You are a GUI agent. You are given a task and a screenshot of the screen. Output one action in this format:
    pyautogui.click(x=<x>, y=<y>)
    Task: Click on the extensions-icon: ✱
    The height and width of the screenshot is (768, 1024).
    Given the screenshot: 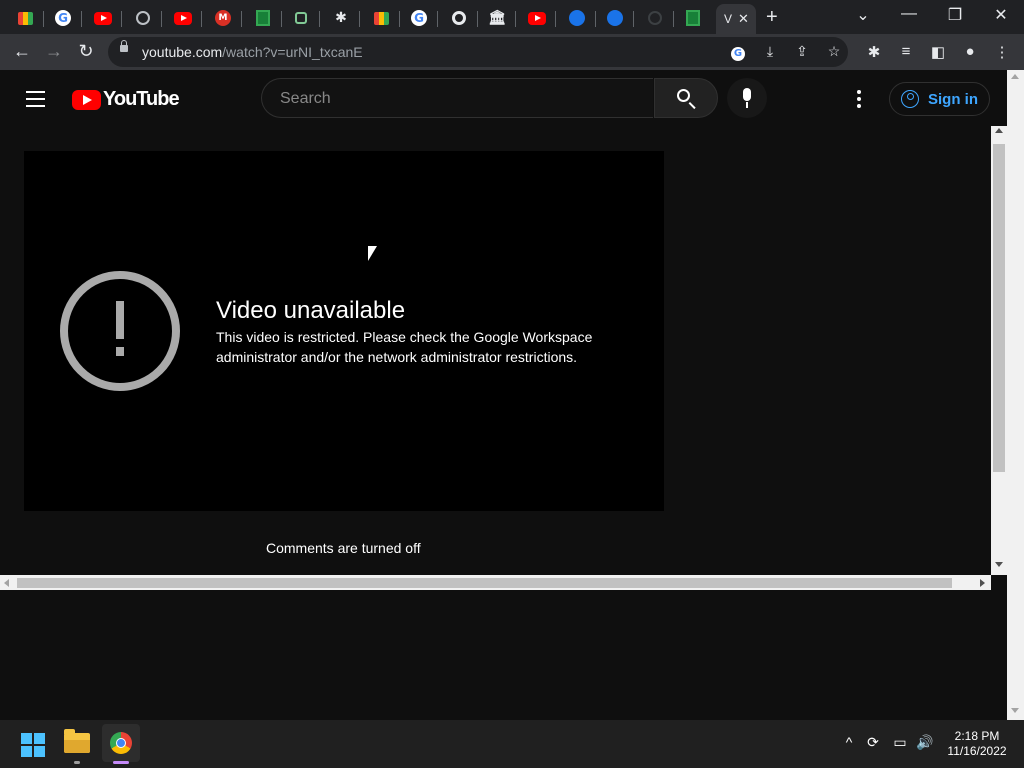 What is the action you would take?
    pyautogui.click(x=874, y=52)
    